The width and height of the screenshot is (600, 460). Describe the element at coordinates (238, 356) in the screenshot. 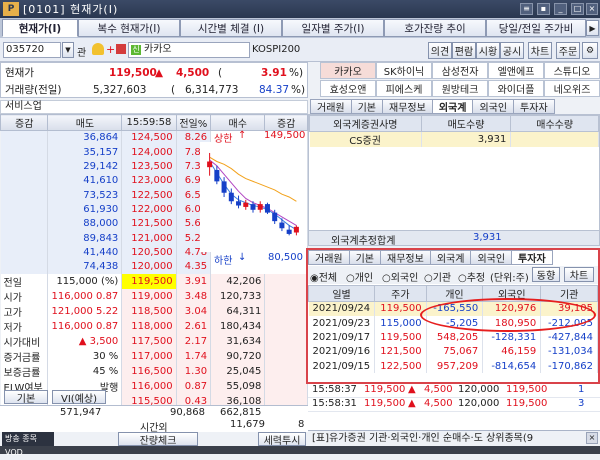

I see `bid-qty: 90,720` at that location.